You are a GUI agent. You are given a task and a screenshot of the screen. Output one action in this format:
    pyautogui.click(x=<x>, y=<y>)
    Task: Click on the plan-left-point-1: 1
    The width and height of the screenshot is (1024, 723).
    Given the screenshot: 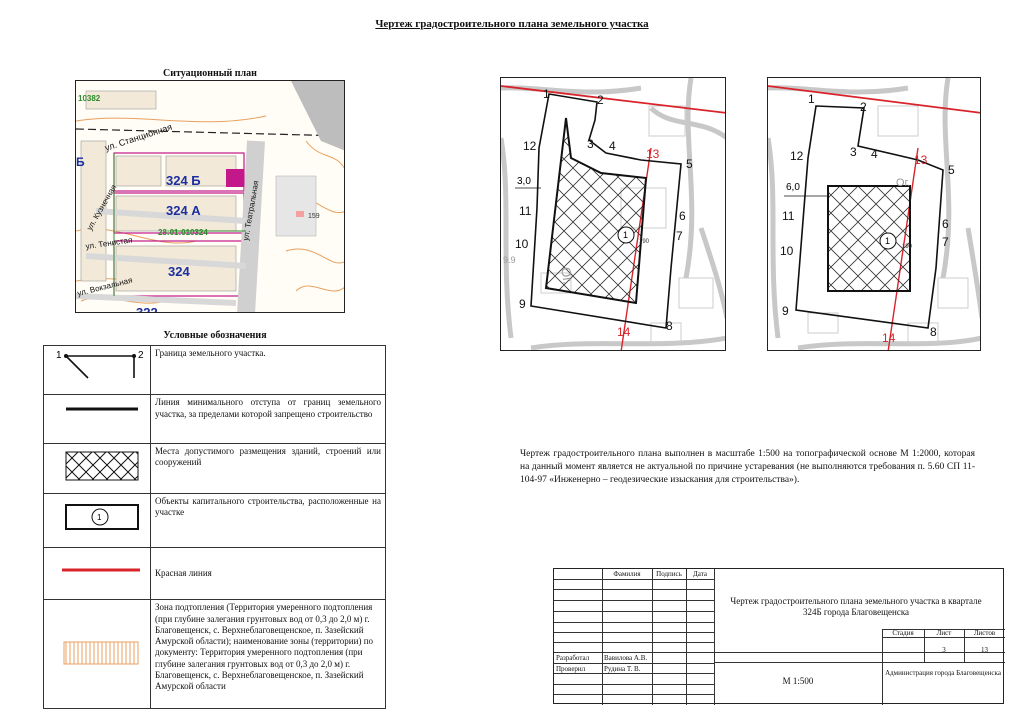 What is the action you would take?
    pyautogui.click(x=546, y=94)
    